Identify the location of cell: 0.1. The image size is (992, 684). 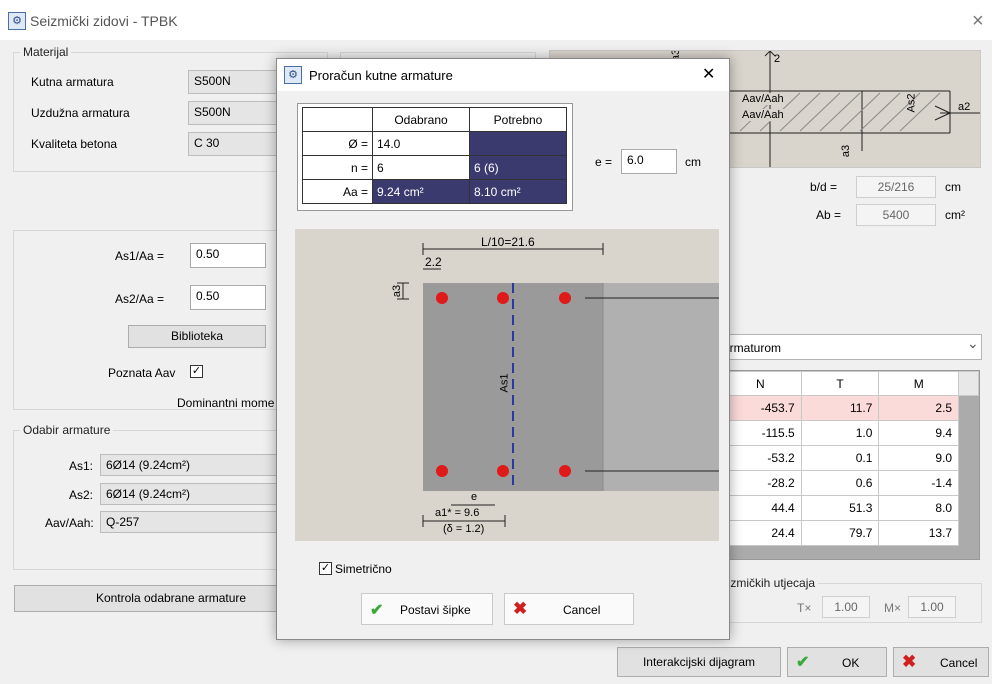
(840, 458).